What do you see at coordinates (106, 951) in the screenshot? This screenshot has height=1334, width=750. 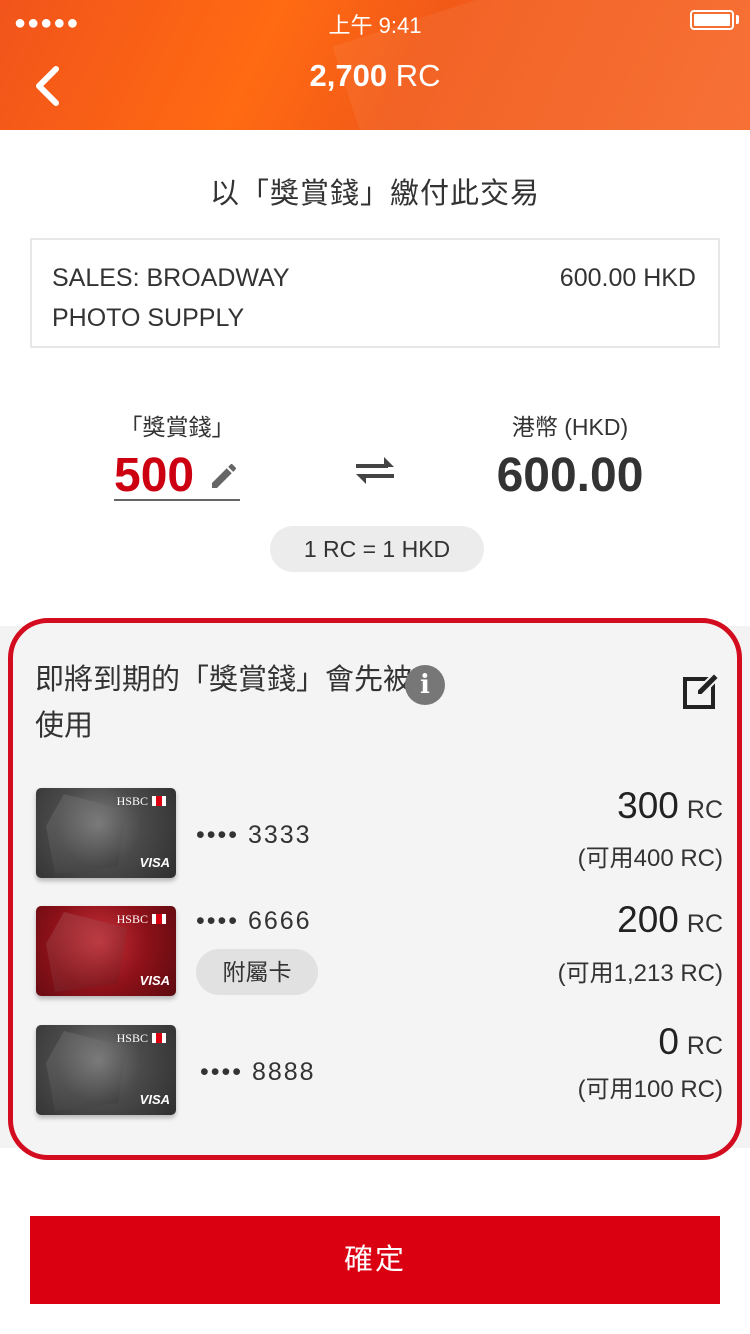 I see `card-image-6666: HSBC VISA` at bounding box center [106, 951].